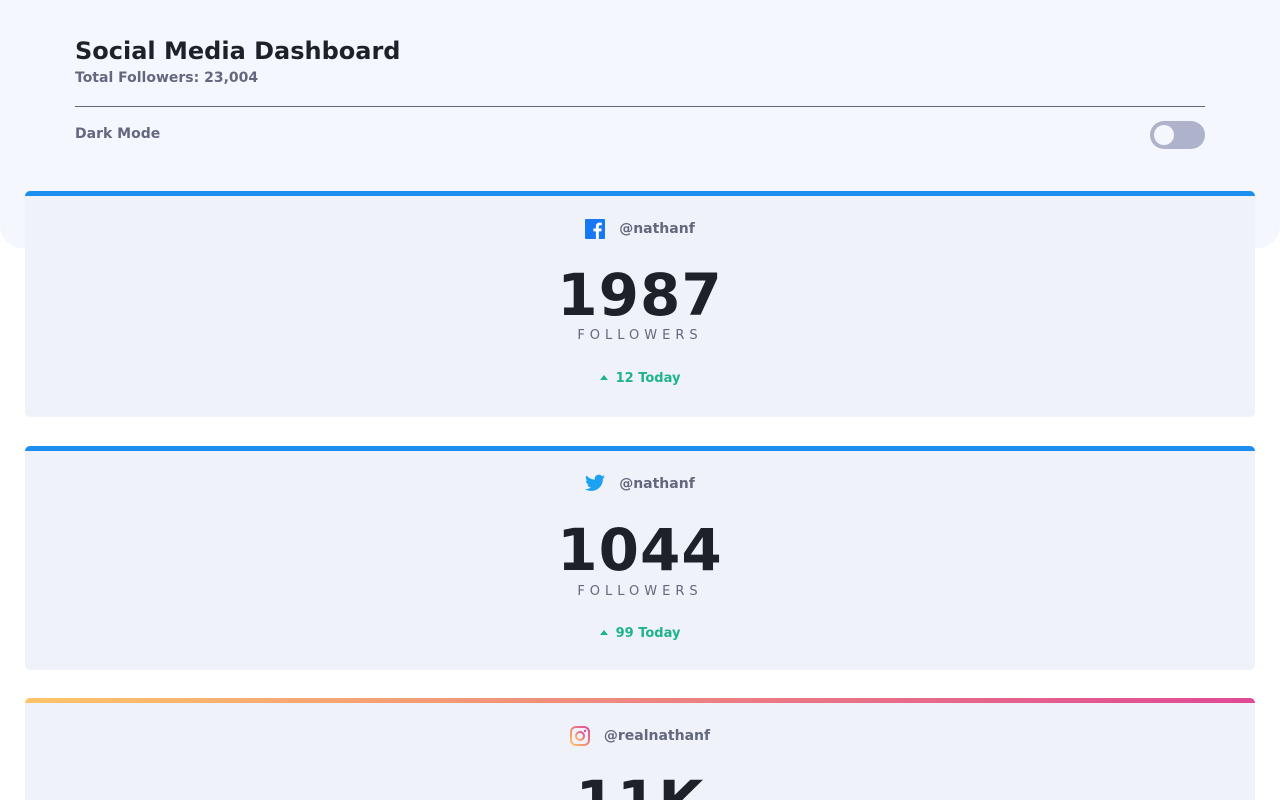 Image resolution: width=1280 pixels, height=800 pixels. I want to click on follower-count: 1987, so click(640, 295).